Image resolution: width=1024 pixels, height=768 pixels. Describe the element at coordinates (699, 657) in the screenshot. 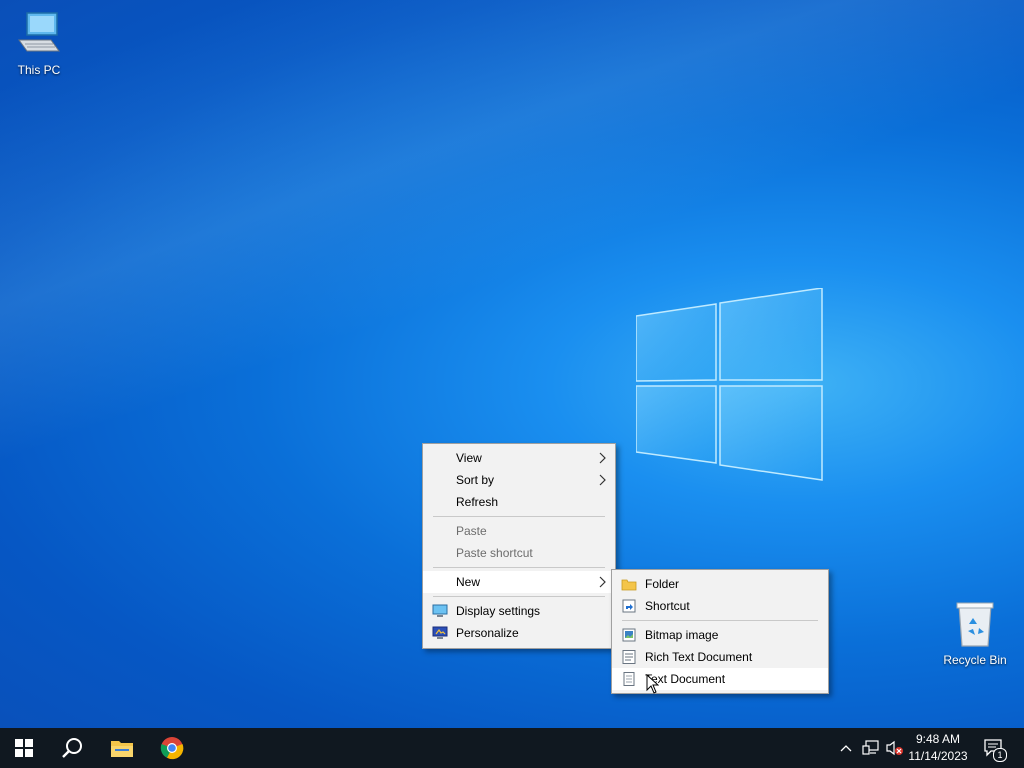

I see `menu-item-label: Rich Text Document` at that location.